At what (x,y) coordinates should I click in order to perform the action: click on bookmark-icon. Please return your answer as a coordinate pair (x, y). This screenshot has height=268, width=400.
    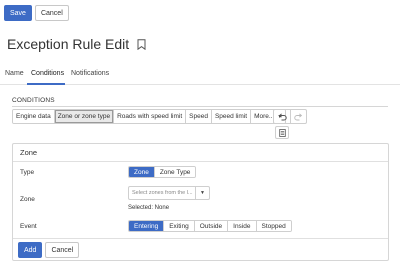
    Looking at the image, I should click on (141, 44).